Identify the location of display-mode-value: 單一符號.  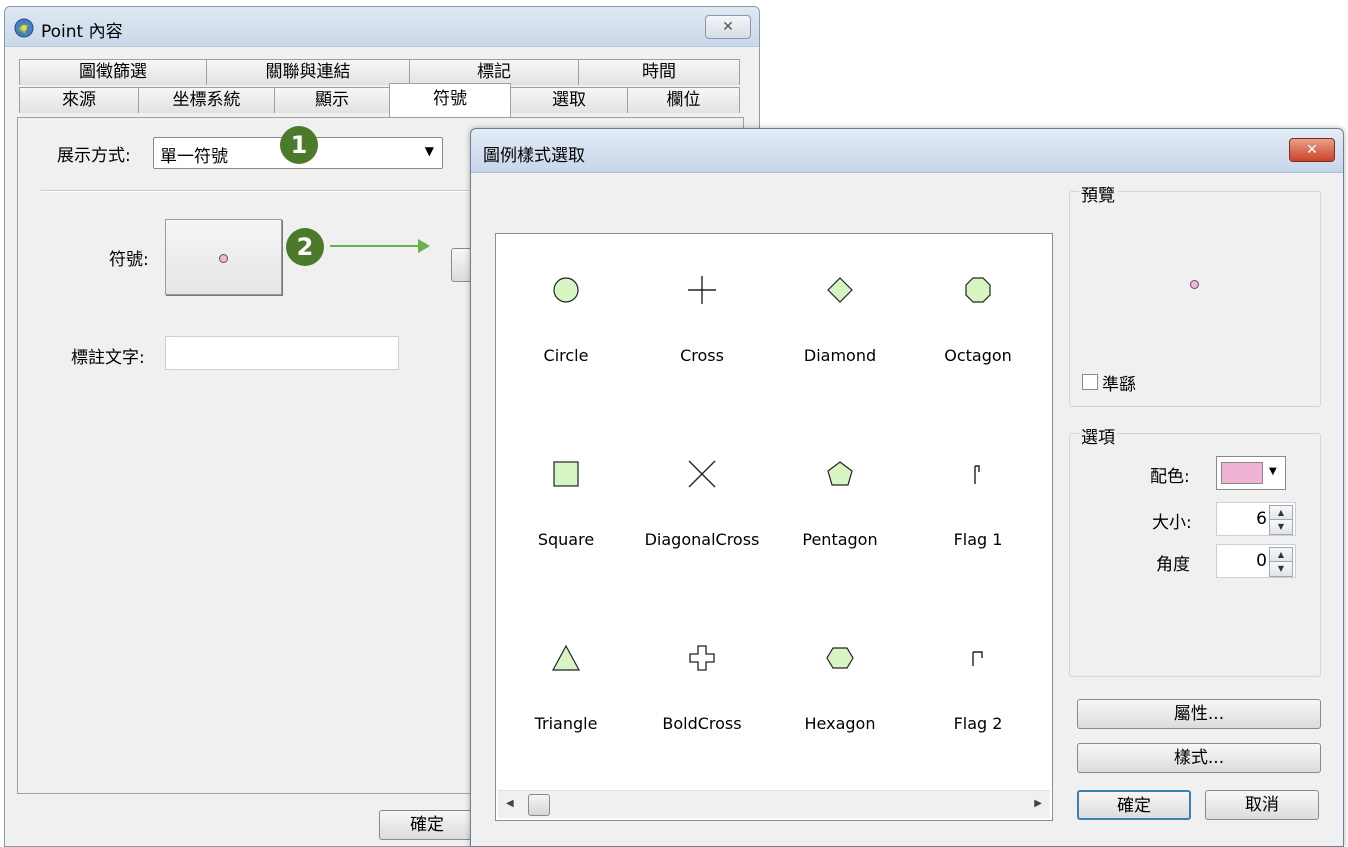
(194, 157).